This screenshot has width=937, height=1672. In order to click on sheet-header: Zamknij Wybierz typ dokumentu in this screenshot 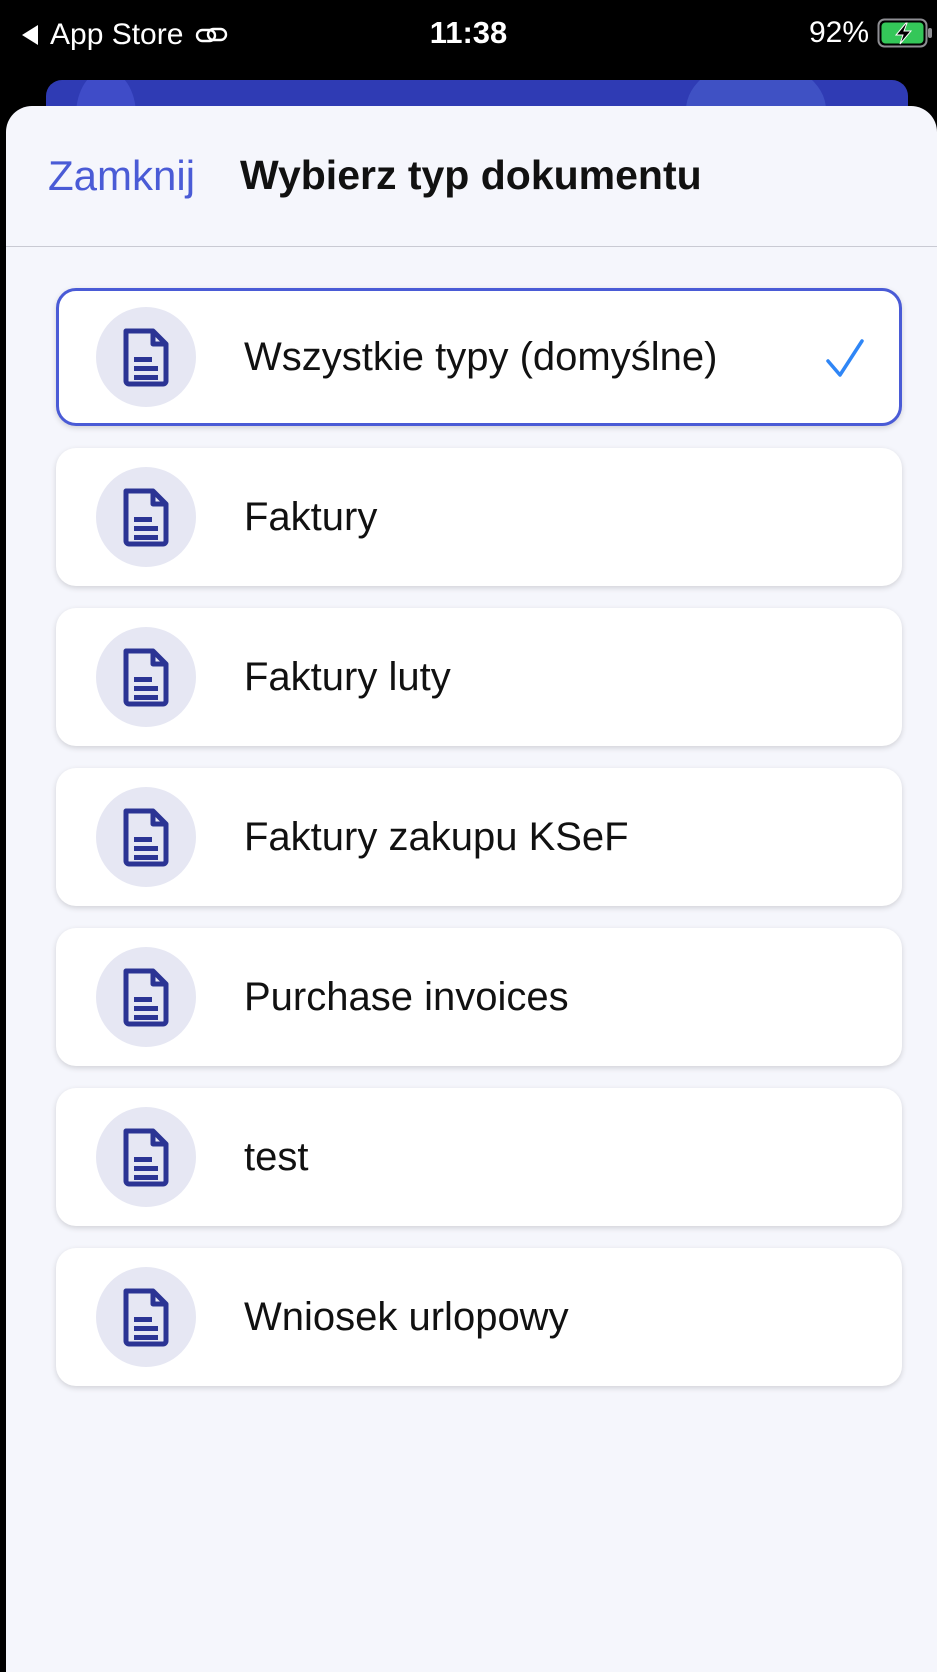, I will do `click(471, 176)`.